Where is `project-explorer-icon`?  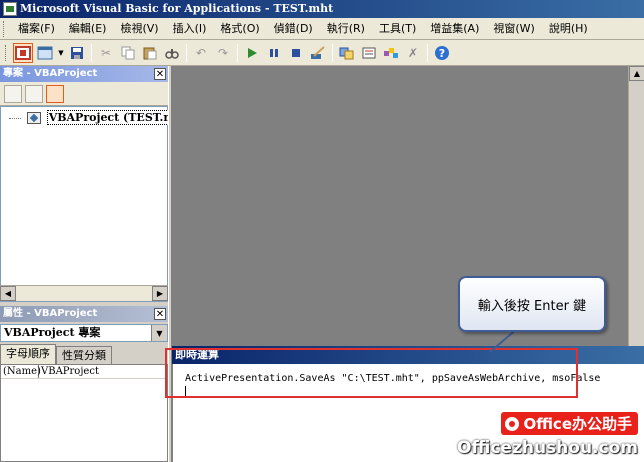 project-explorer-icon is located at coordinates (347, 53).